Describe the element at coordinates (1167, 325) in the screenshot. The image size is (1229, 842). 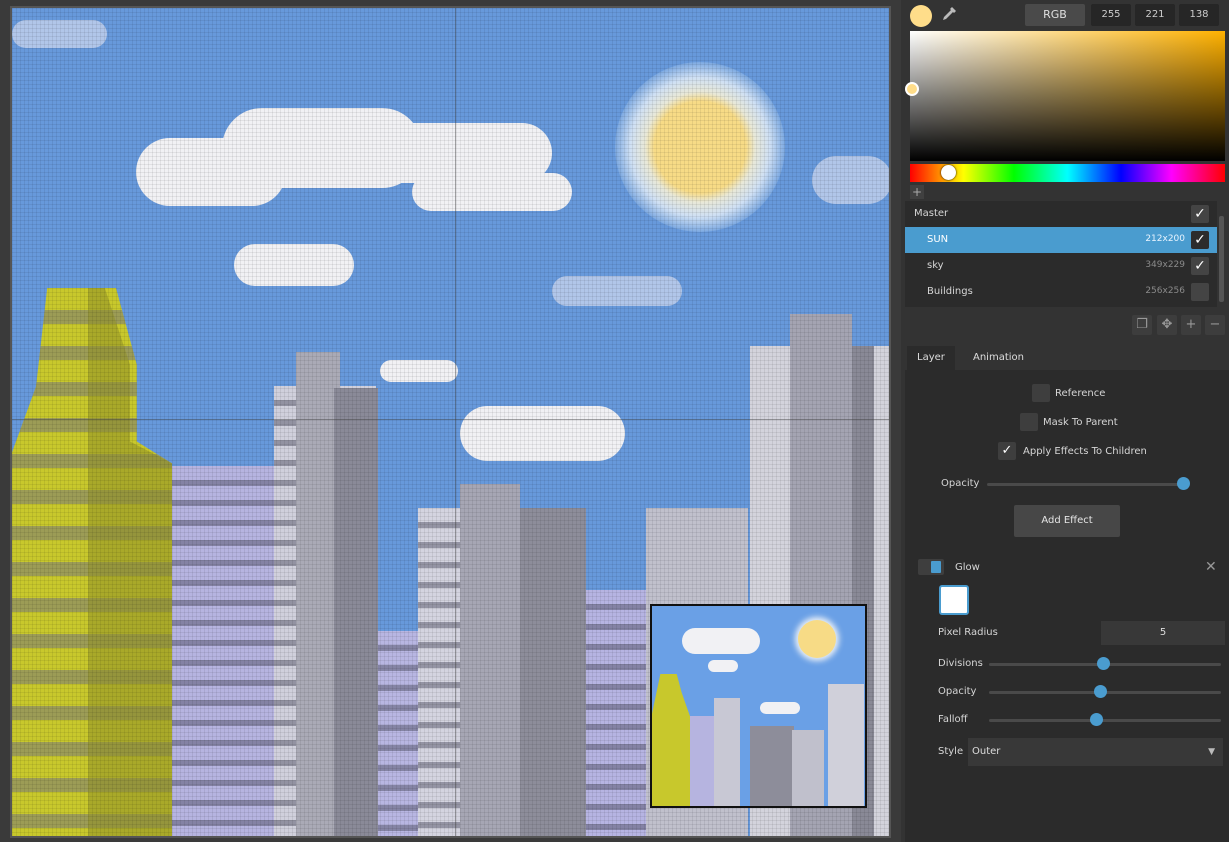
I see `move-layer-icon: ✥` at that location.